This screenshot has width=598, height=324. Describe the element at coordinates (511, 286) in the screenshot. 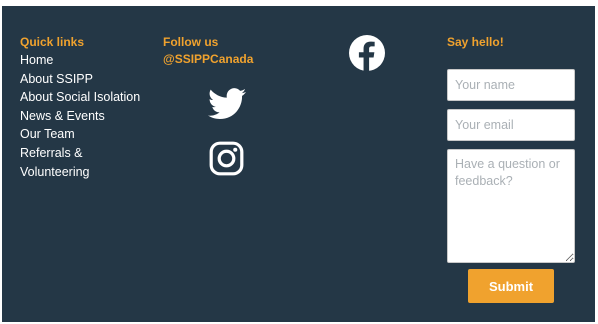

I see `submit-button: Submit` at that location.